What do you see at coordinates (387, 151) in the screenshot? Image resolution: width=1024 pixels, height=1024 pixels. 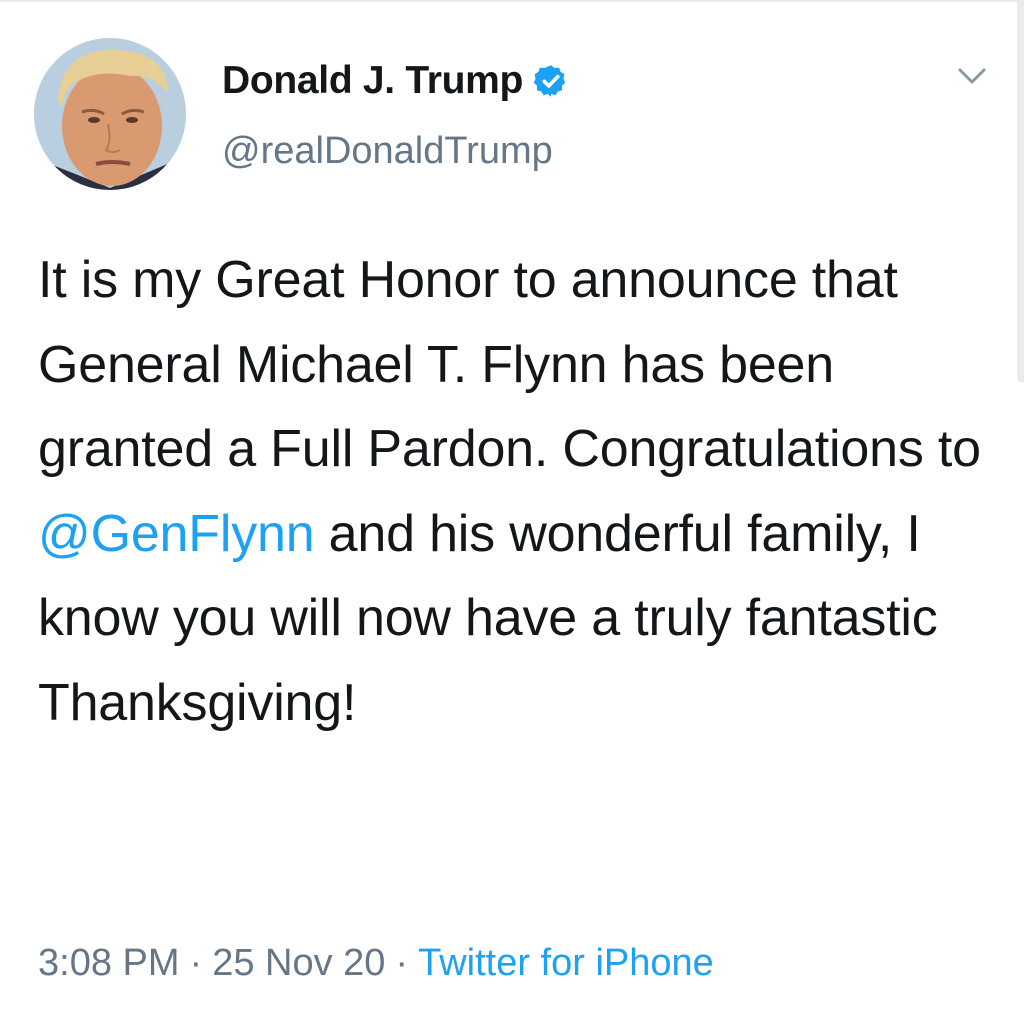 I see `author-handle: @realDonaldTrump` at bounding box center [387, 151].